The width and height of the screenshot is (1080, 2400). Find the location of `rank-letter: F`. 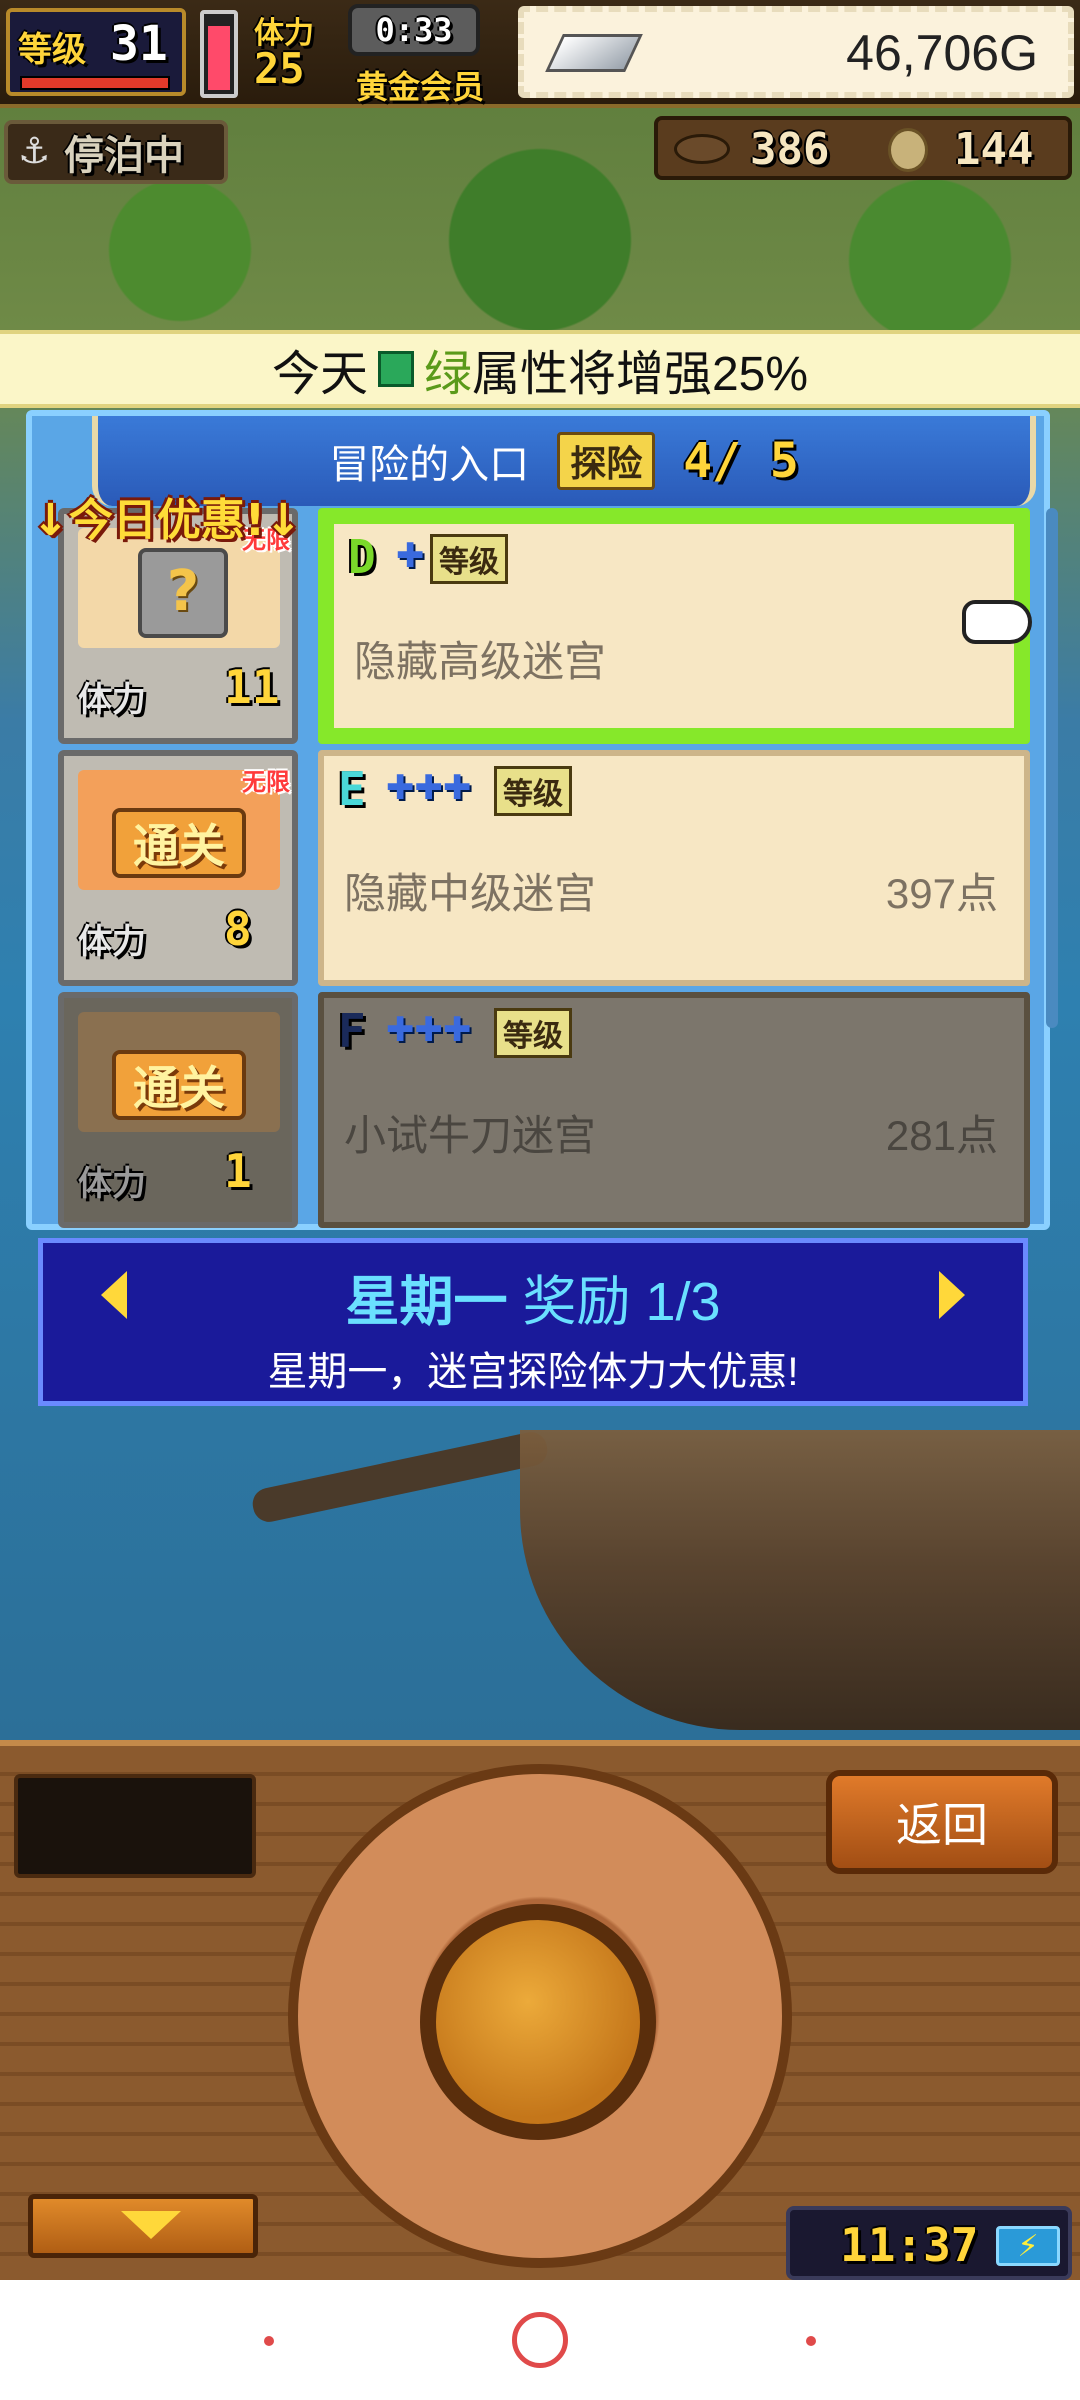

rank-letter: F is located at coordinates (352, 1031).